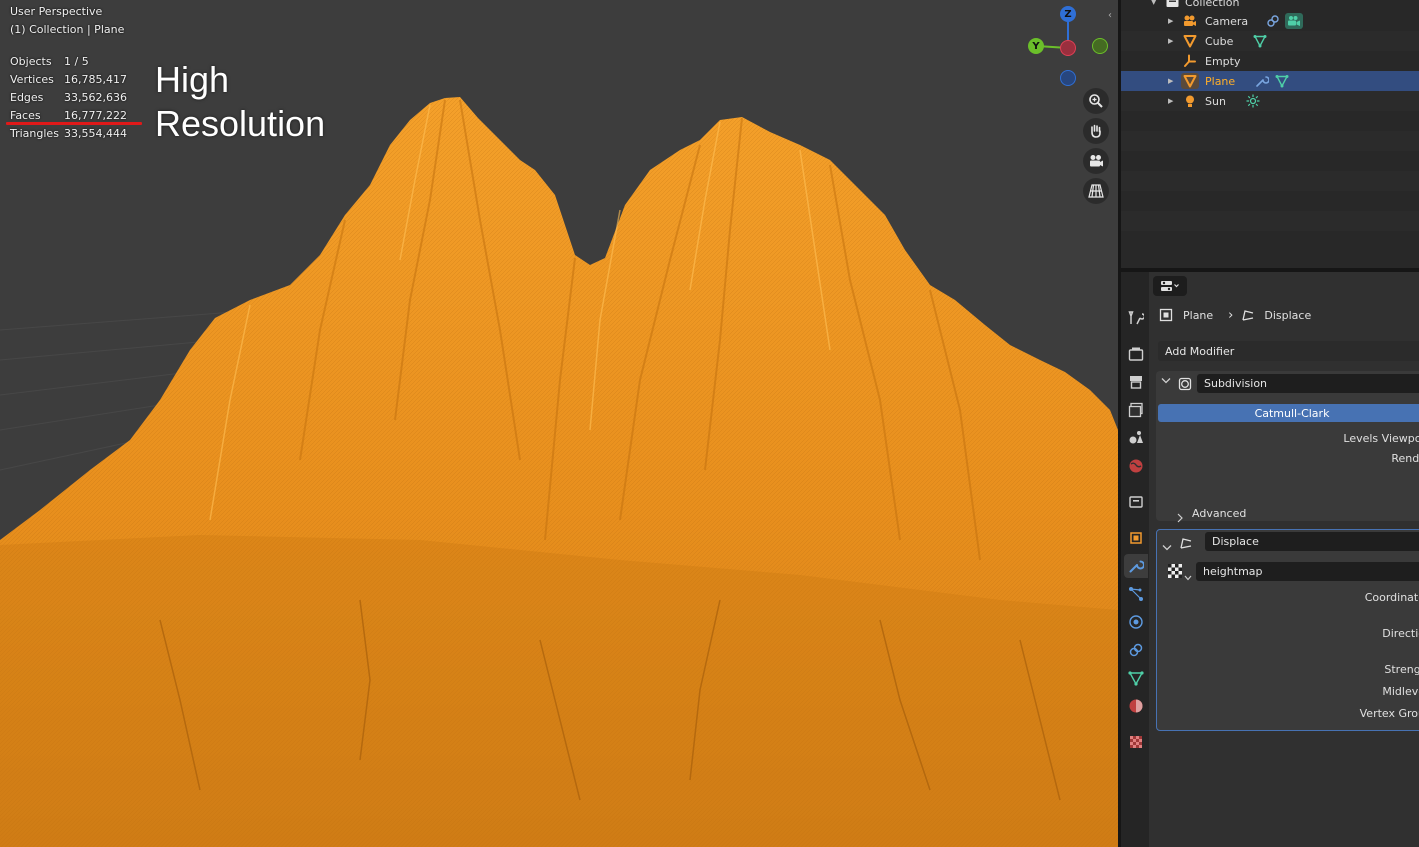 The height and width of the screenshot is (847, 1419). Describe the element at coordinates (25, 115) in the screenshot. I see `stat-label: Faces` at that location.